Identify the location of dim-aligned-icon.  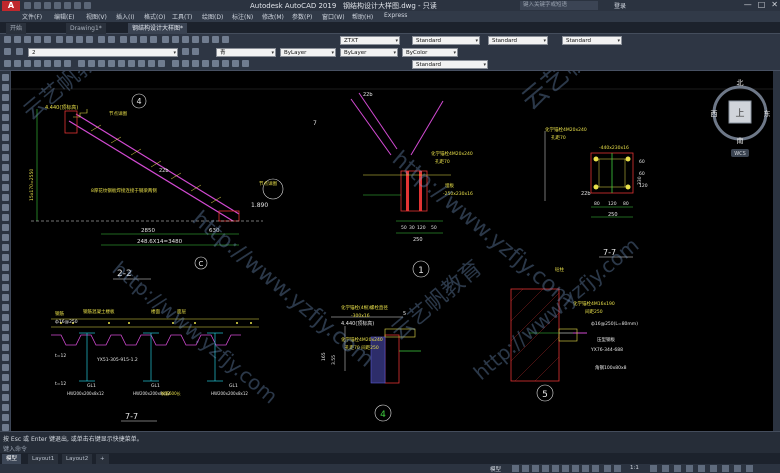
(185, 63).